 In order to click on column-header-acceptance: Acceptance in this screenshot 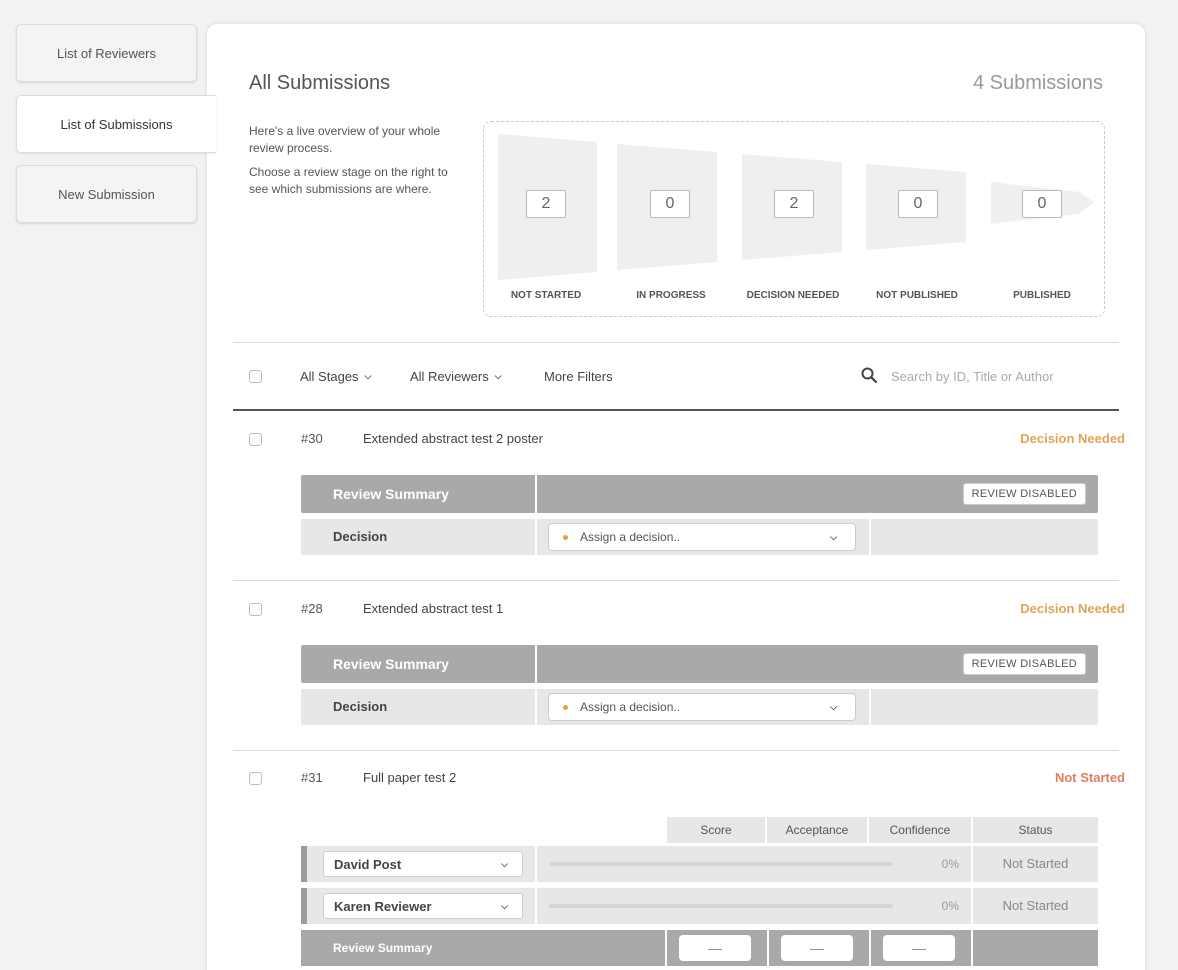, I will do `click(817, 830)`.